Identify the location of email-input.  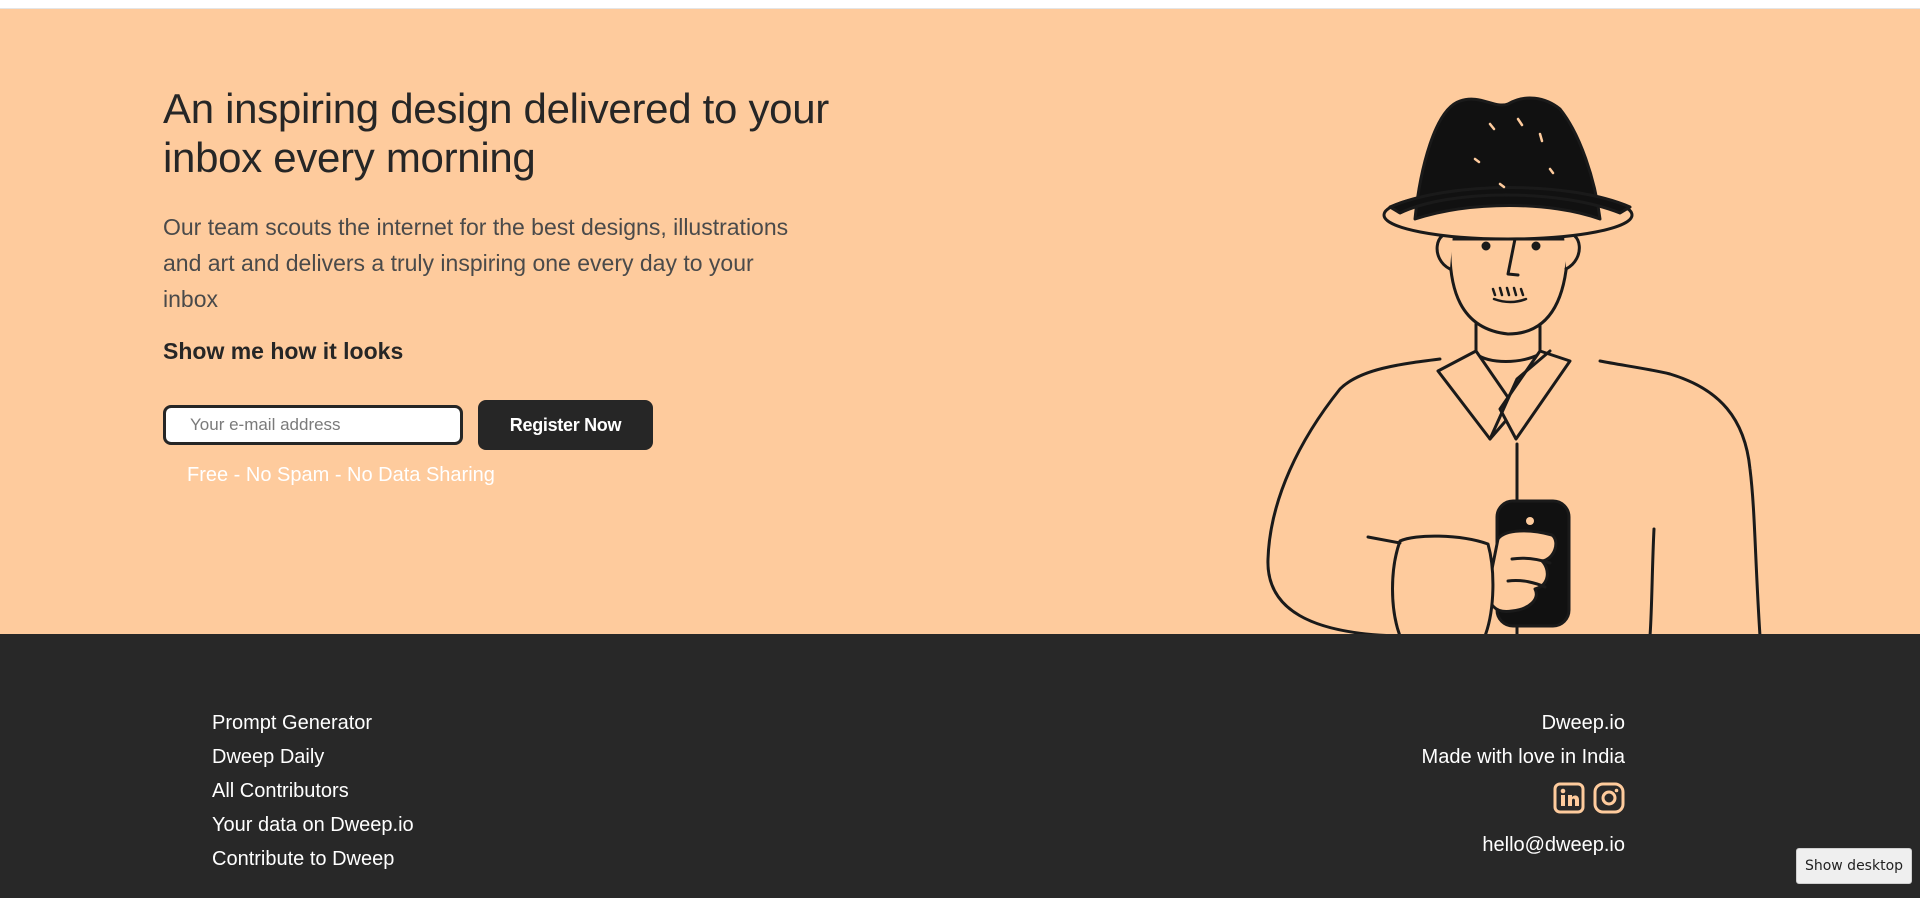
(313, 425).